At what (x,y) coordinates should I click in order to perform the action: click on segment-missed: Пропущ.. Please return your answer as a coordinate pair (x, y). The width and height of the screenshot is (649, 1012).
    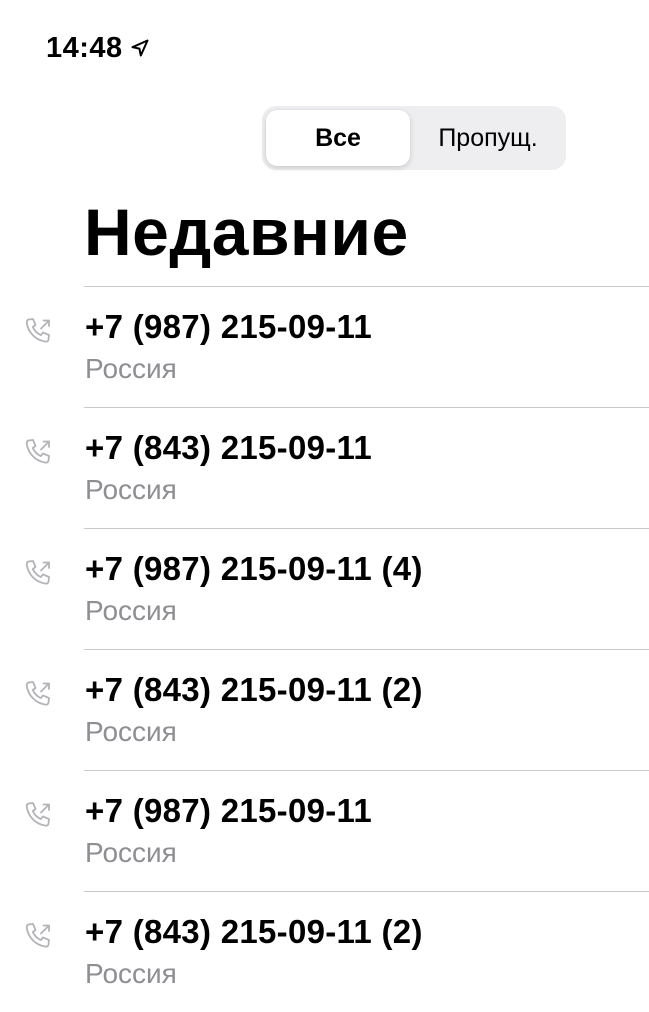
    Looking at the image, I should click on (488, 138).